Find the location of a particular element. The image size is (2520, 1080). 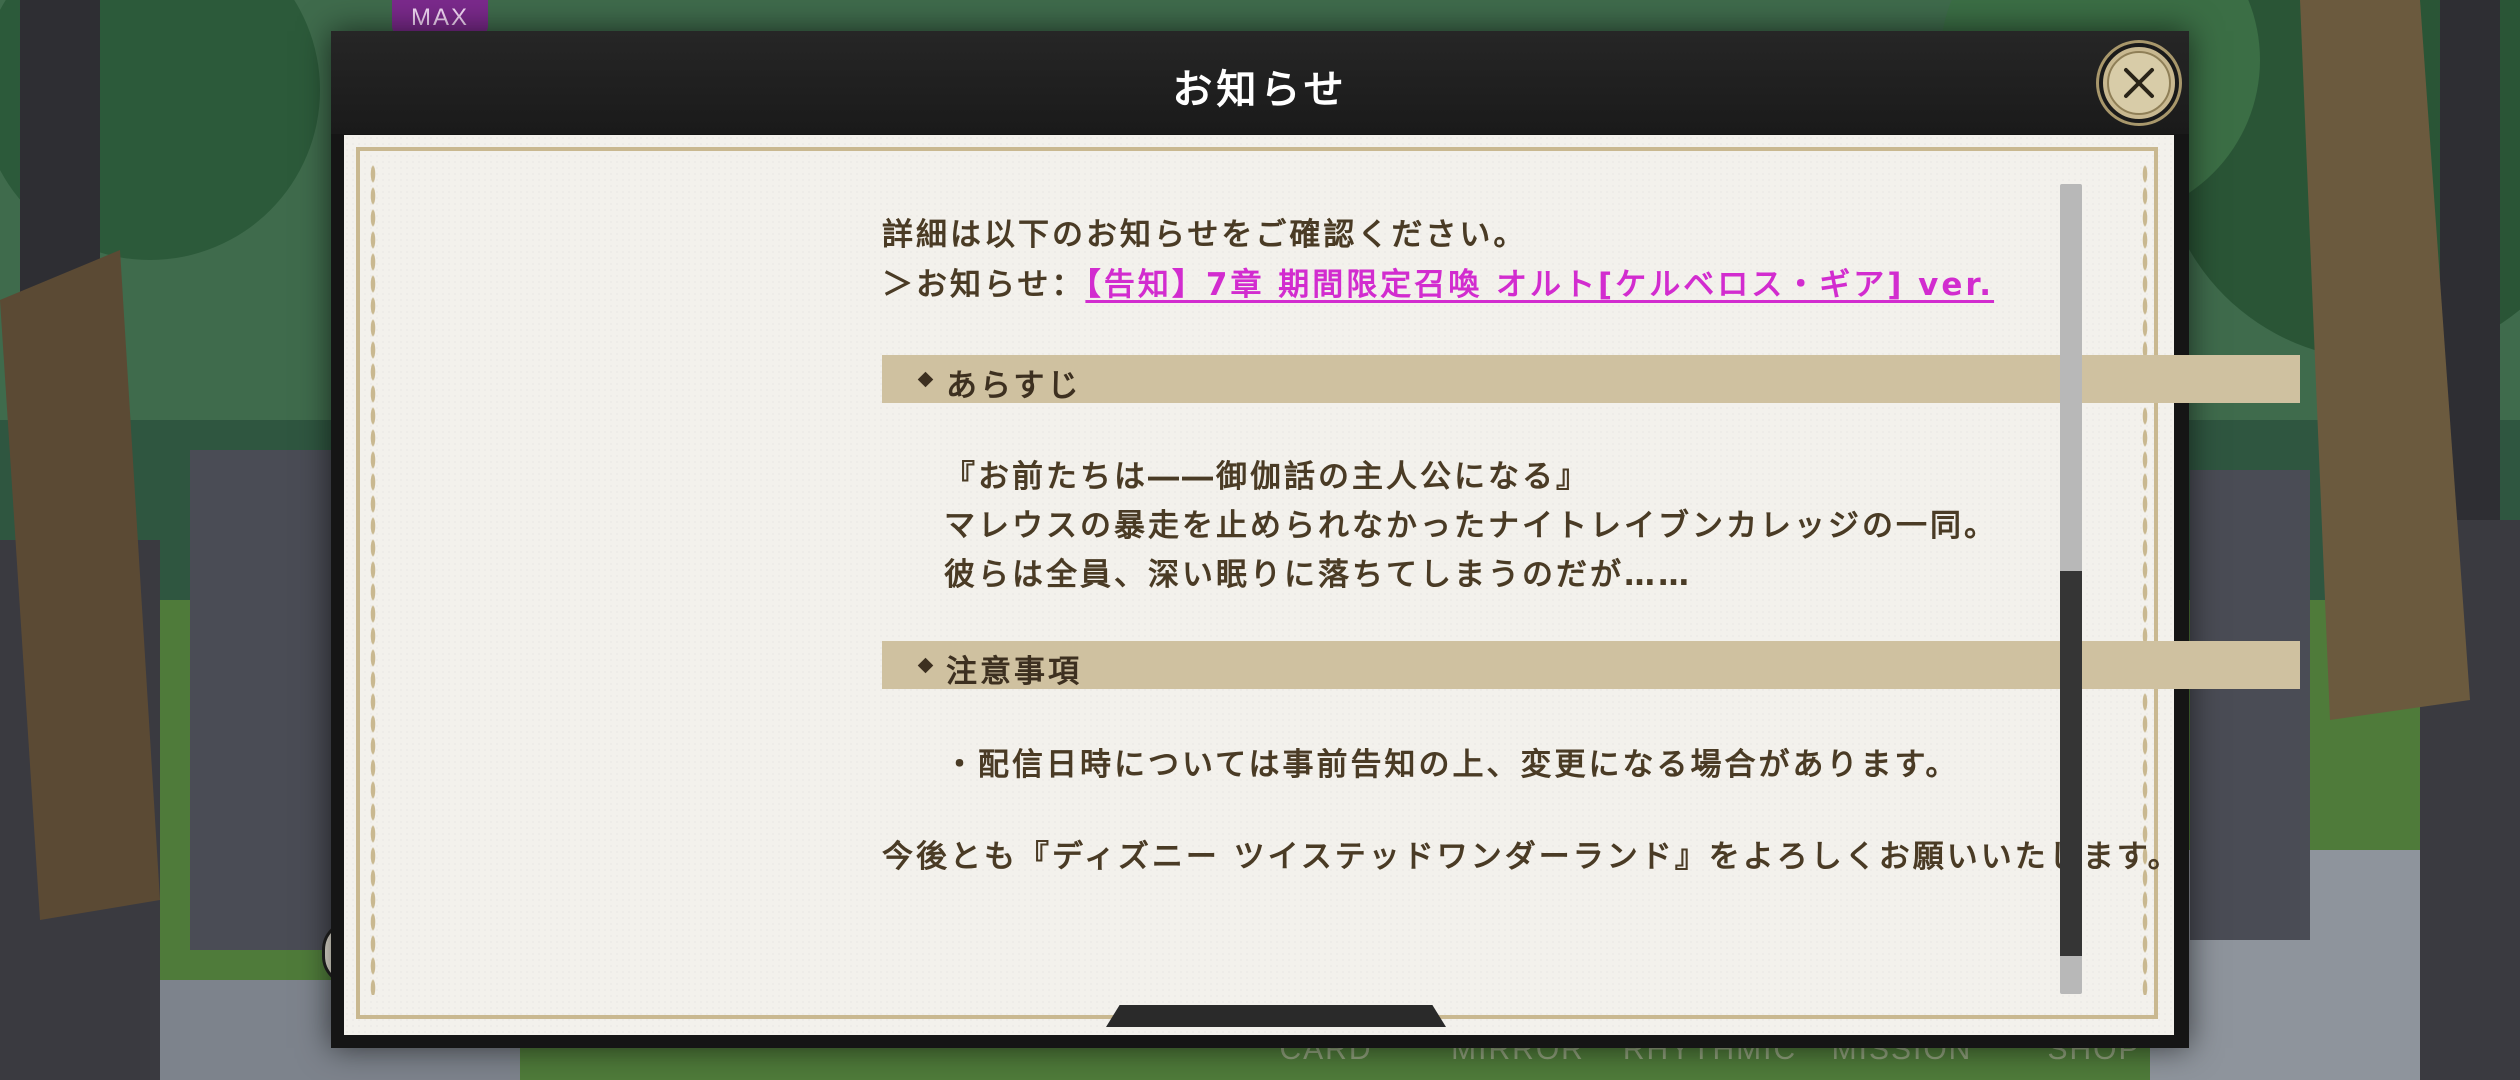

section-heading-synopsis: あらすじ is located at coordinates (1591, 379).